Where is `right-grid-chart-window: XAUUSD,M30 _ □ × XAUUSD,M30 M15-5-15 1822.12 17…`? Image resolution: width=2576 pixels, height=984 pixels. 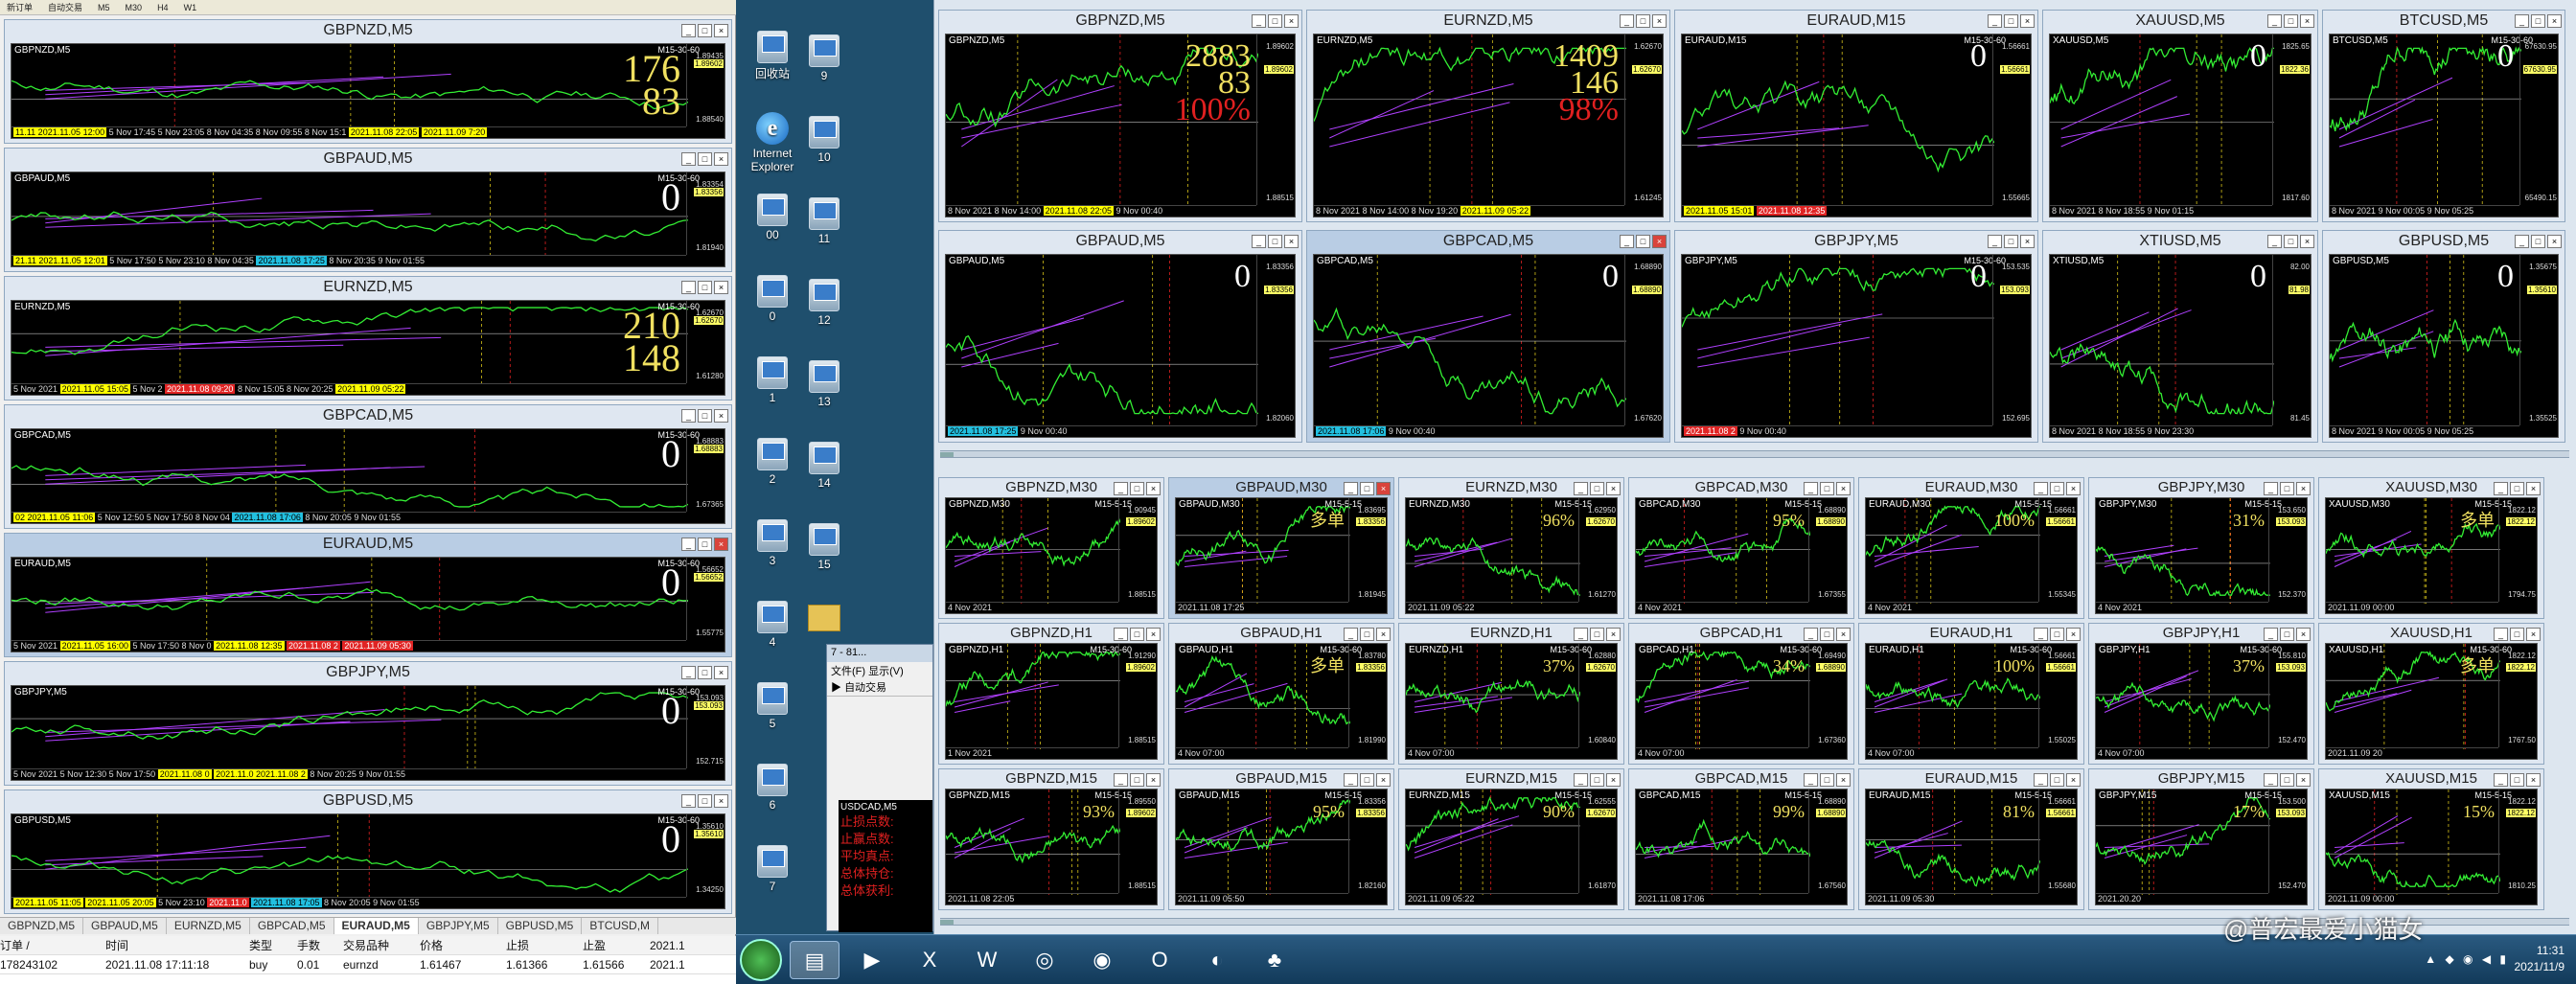
right-grid-chart-window: XAUUSD,M30 _ □ × XAUUSD,M30 M15-5-15 1822.12 17… is located at coordinates (2431, 548).